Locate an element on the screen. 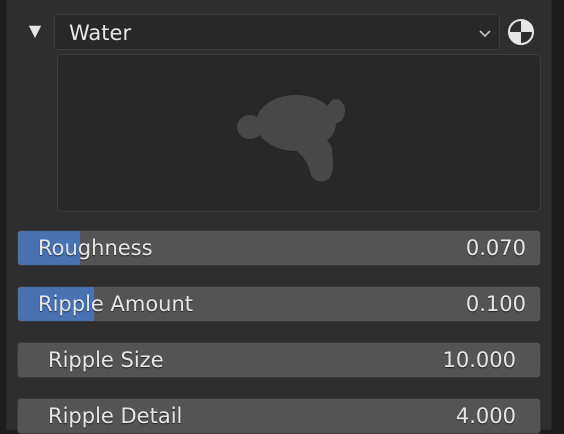 This screenshot has height=434, width=564. ripple-size-label: Ripple Size is located at coordinates (106, 360).